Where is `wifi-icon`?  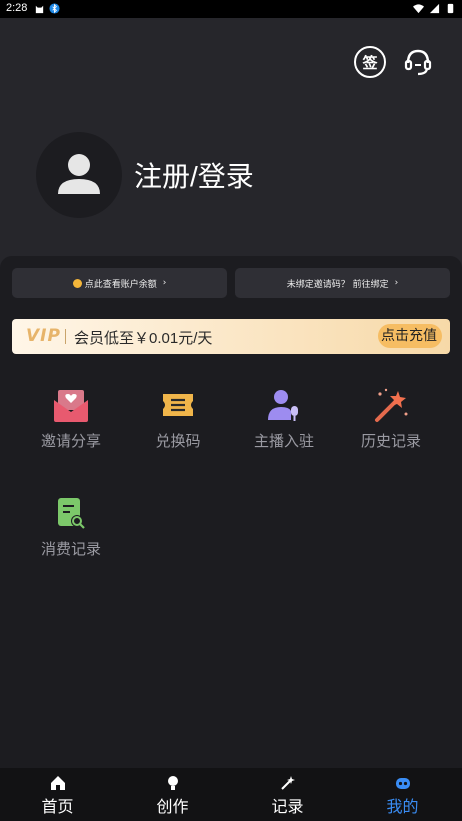
wifi-icon is located at coordinates (418, 9).